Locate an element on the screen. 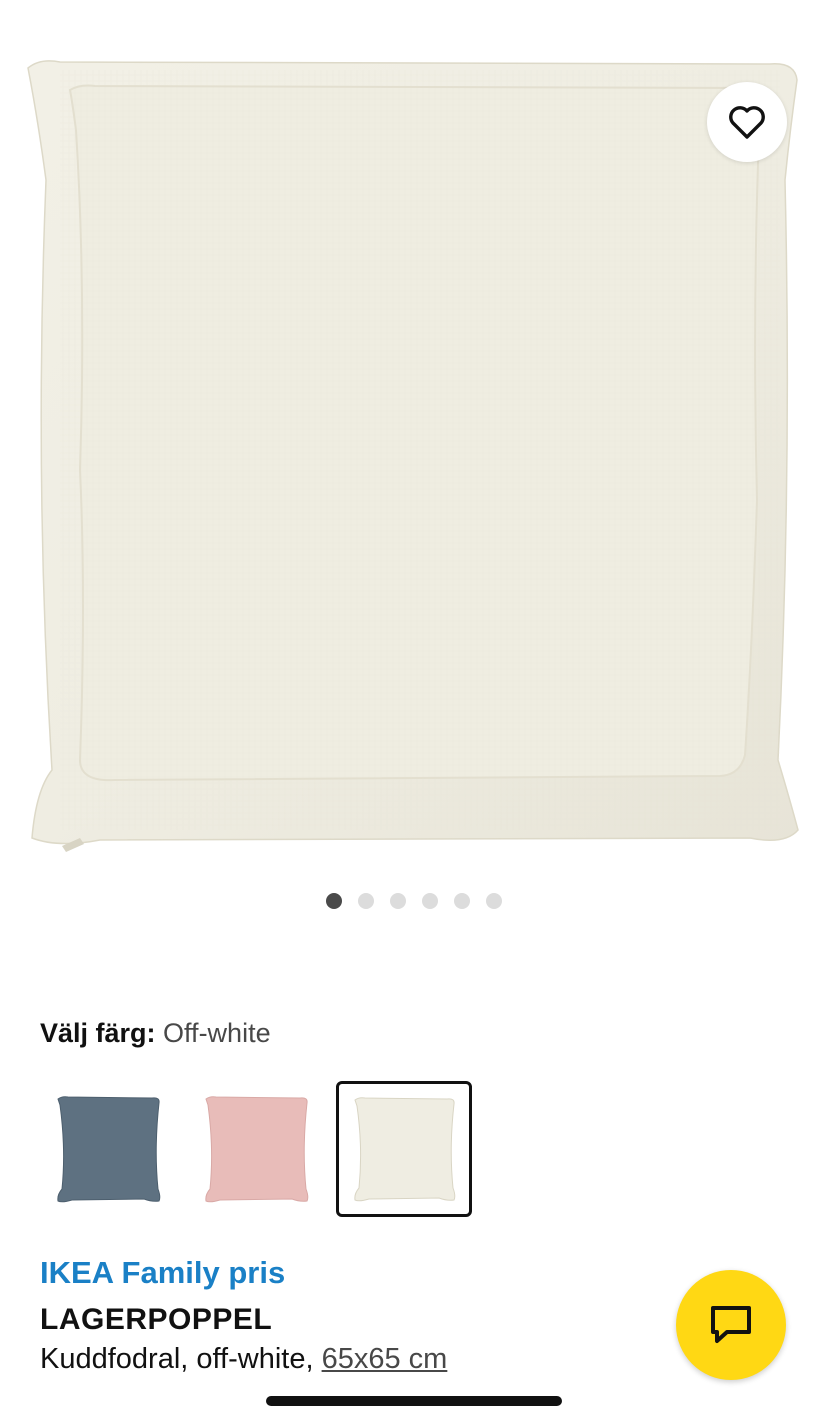  cushion-off-white-thumbnail is located at coordinates (405, 1149).